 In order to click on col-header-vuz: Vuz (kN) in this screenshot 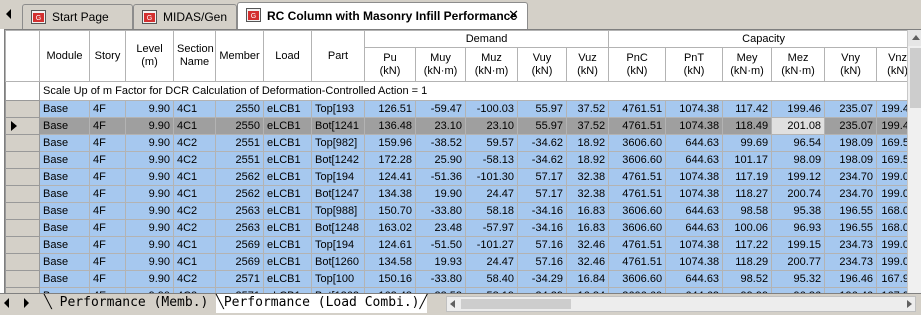, I will do `click(587, 64)`.